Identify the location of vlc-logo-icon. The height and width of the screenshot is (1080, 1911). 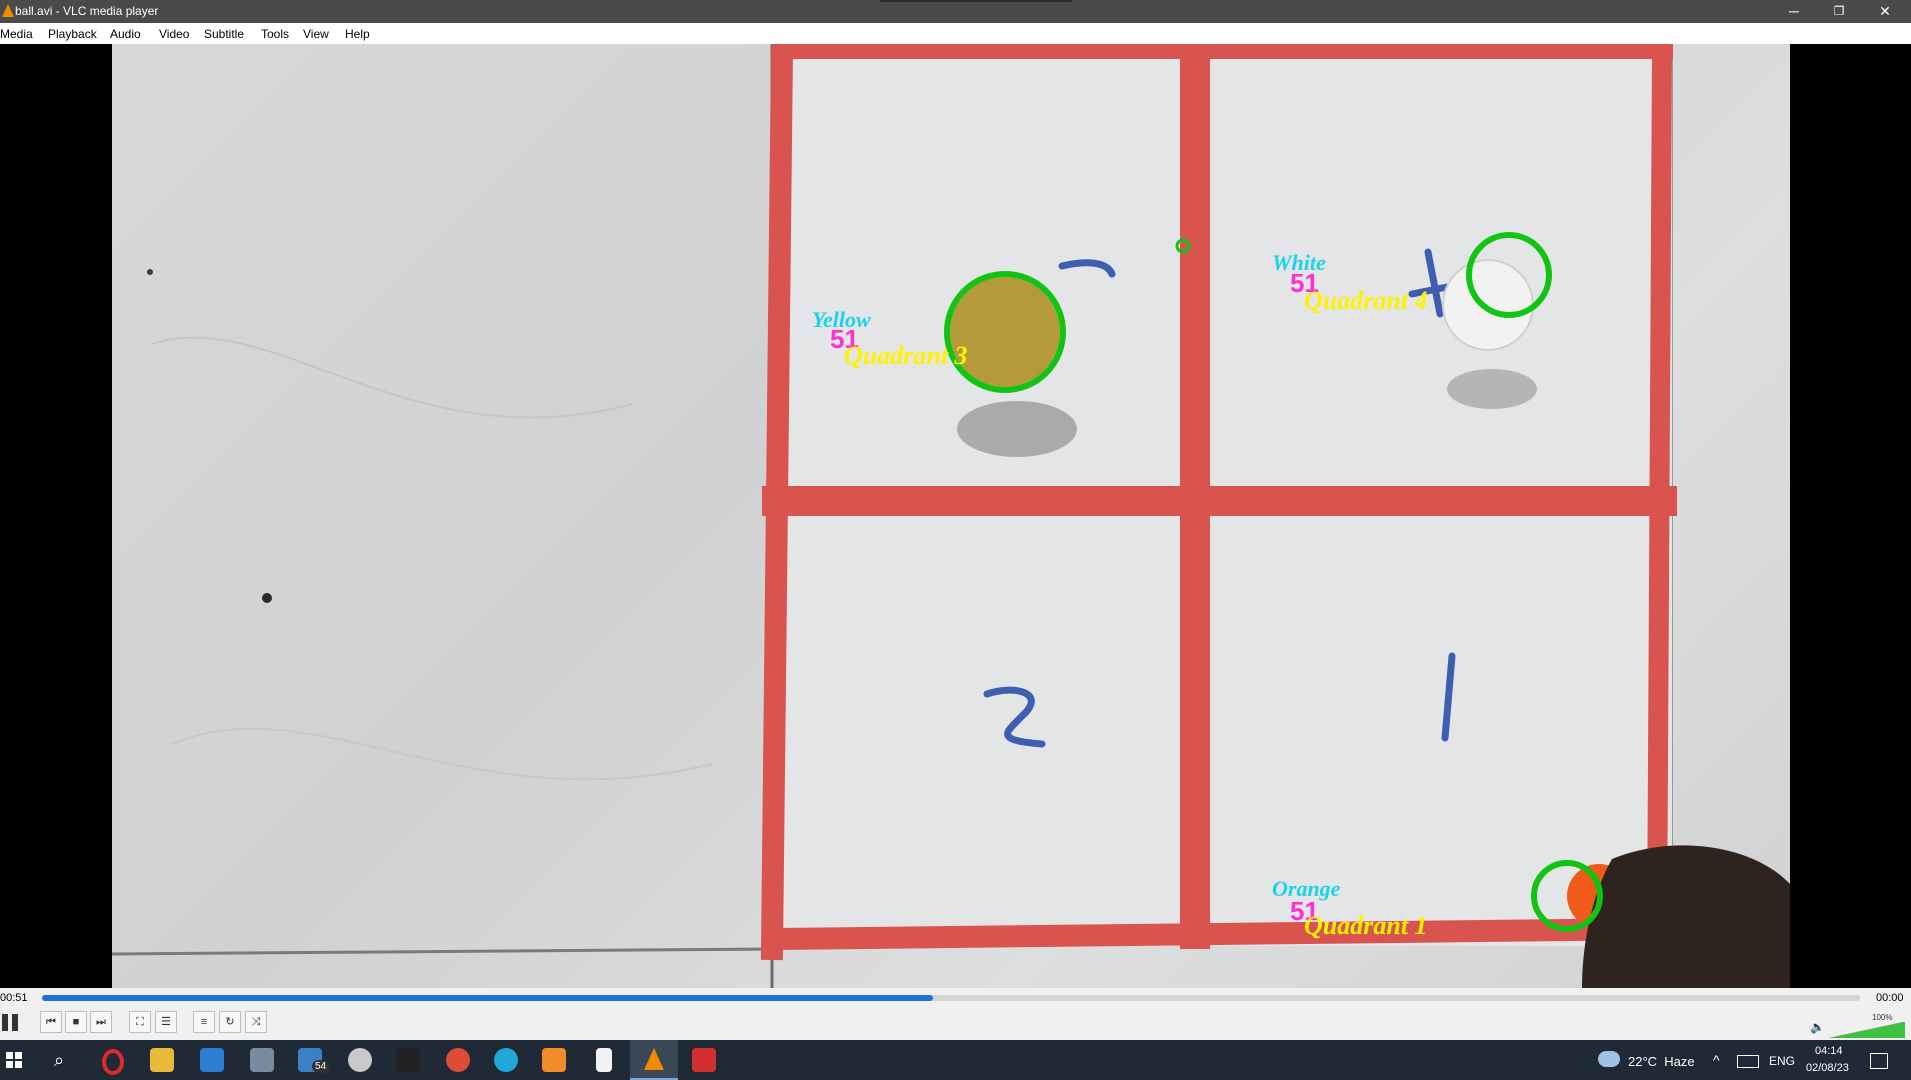
(8, 10).